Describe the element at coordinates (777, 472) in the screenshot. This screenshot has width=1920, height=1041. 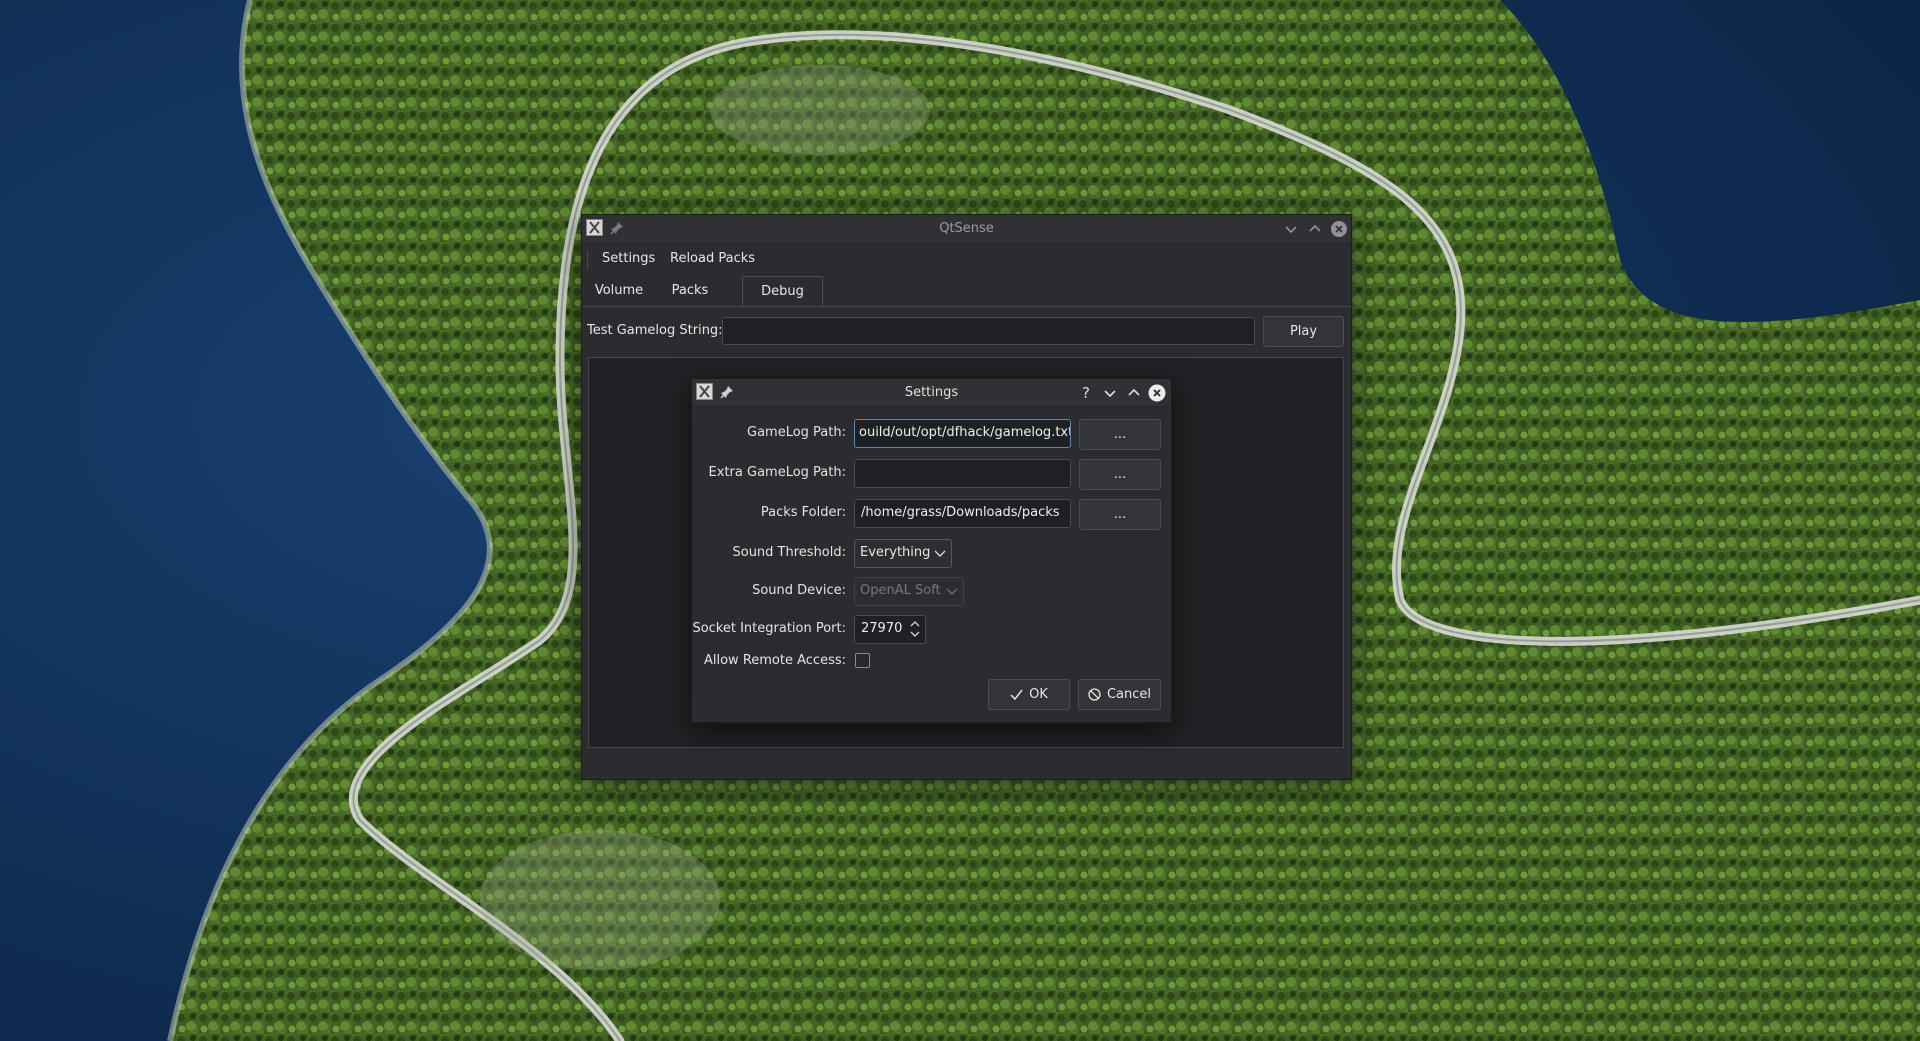
I see `extra-gamelog-path-label: Extra GameLog Path:` at that location.